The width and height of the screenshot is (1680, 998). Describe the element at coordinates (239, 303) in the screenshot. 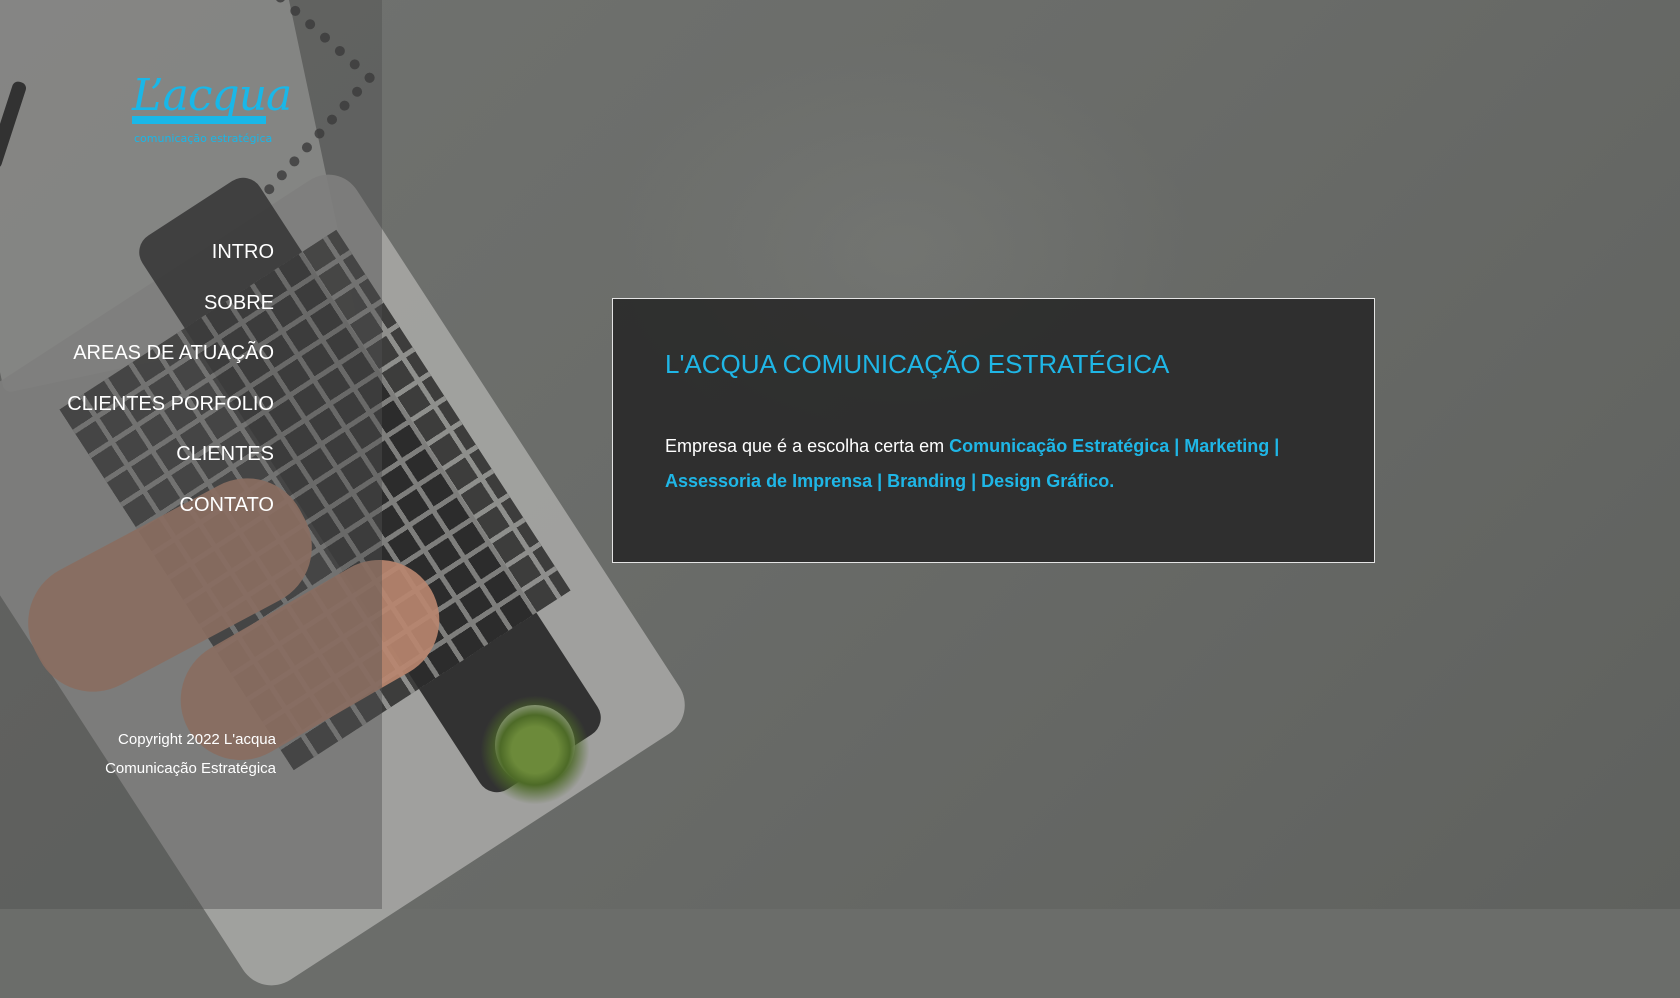

I see `nav-link-sobre: SOBRE` at that location.